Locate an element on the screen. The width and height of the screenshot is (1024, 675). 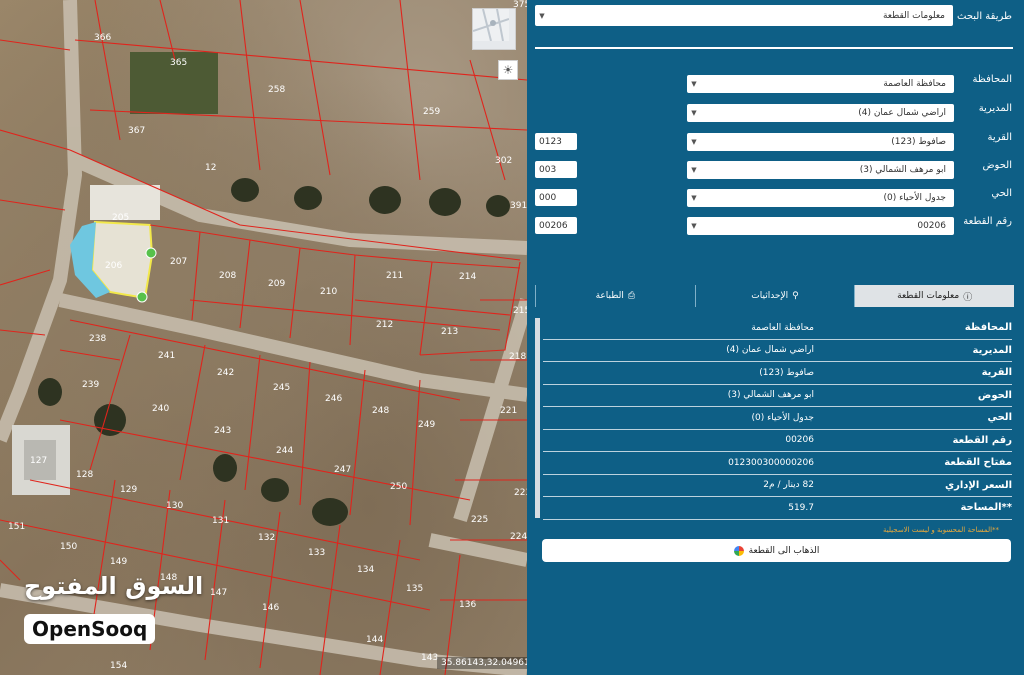
basemap-toggle-button is located at coordinates (494, 29).